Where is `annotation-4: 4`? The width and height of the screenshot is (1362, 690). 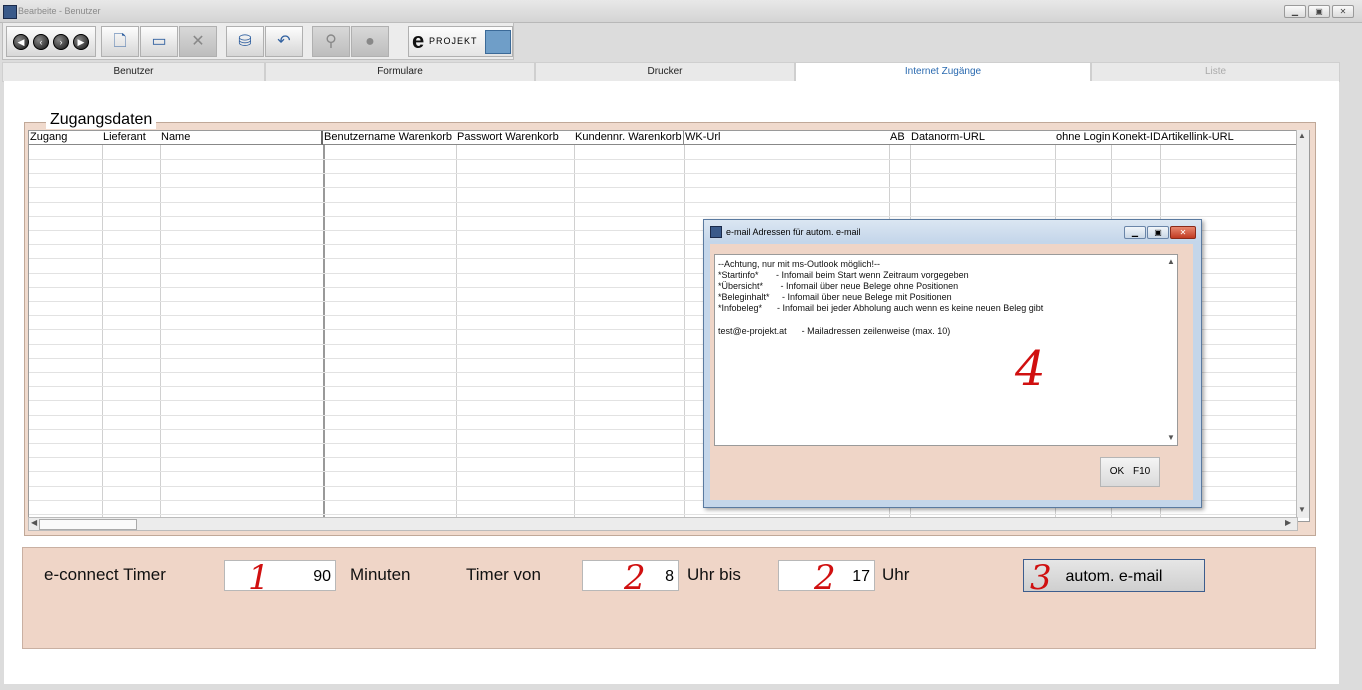
annotation-4: 4 is located at coordinates (1030, 369).